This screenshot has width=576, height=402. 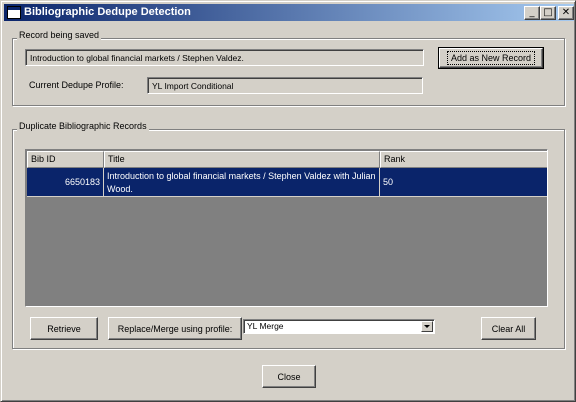 I want to click on merge-profile-select: YL Merge, so click(x=339, y=326).